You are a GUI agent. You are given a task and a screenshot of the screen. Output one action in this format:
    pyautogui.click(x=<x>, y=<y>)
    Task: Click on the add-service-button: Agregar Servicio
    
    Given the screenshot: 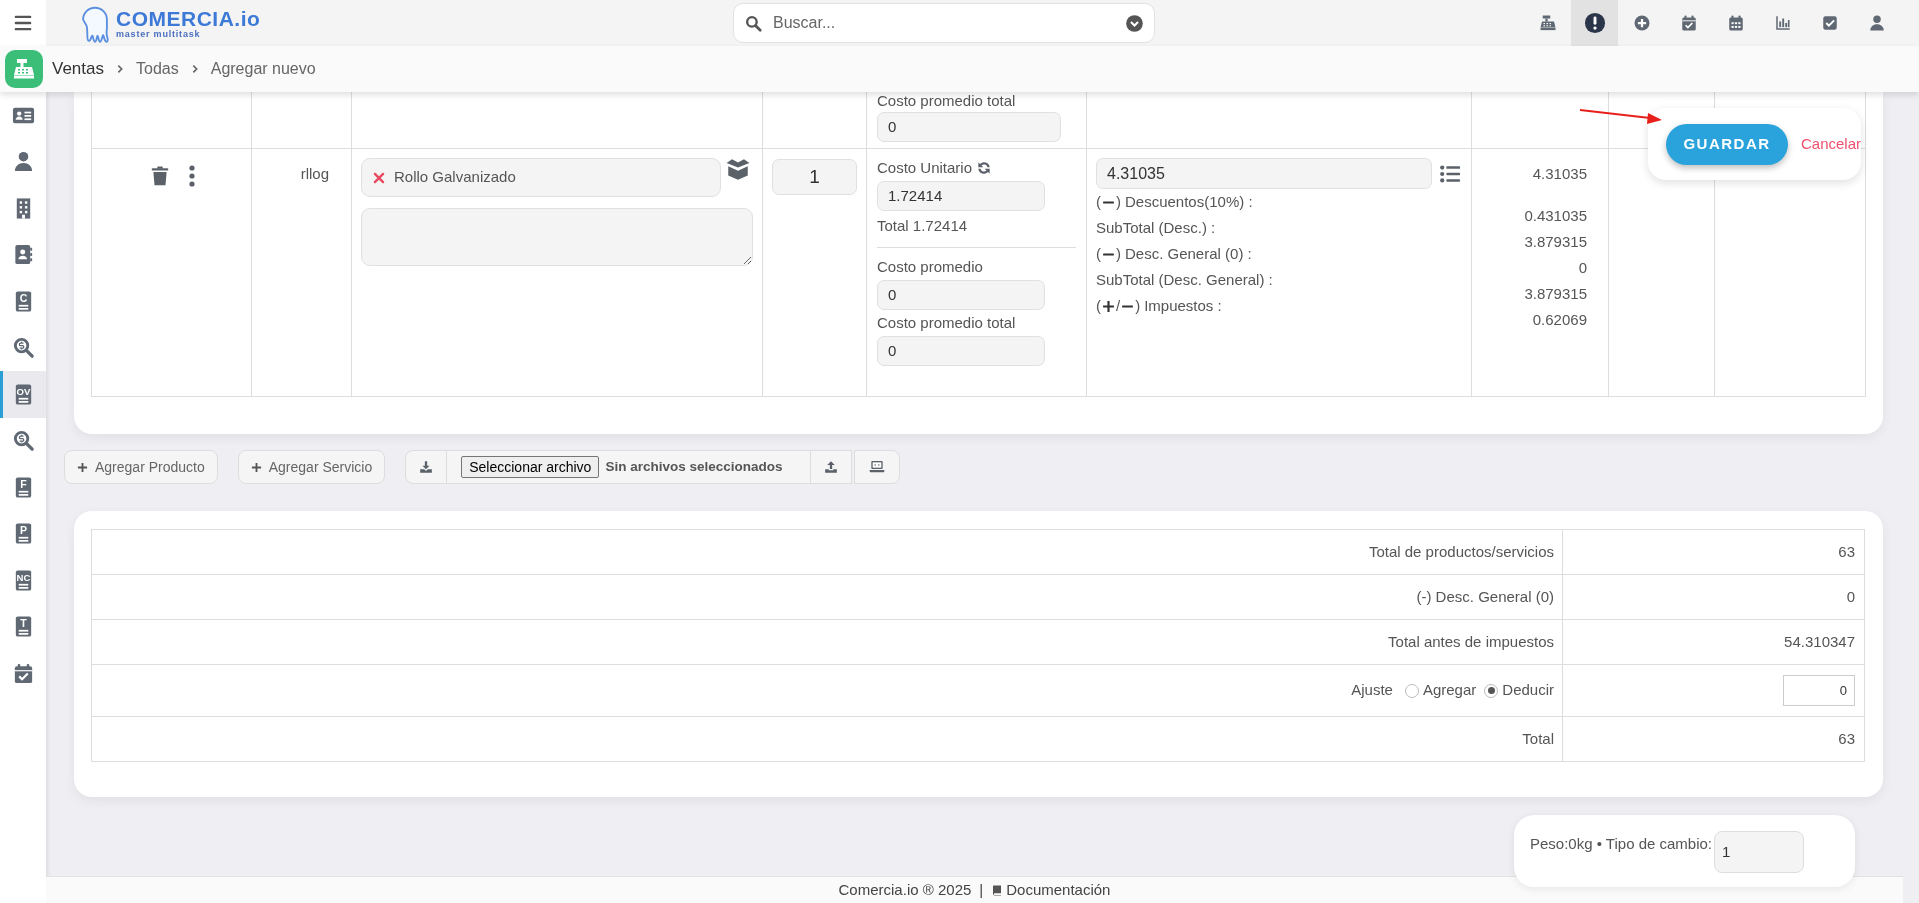 What is the action you would take?
    pyautogui.click(x=311, y=467)
    